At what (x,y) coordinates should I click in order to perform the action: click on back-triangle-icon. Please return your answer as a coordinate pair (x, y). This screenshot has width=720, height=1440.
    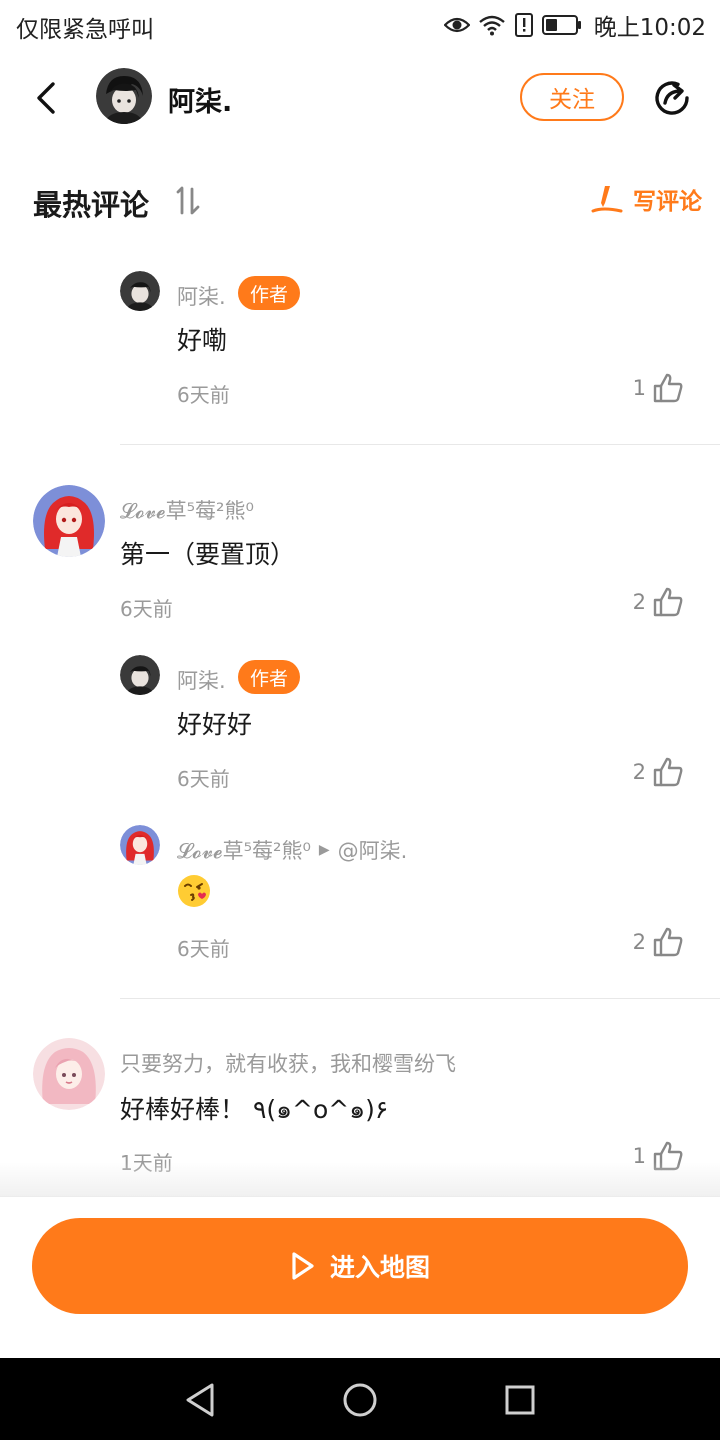
    Looking at the image, I should click on (200, 1400).